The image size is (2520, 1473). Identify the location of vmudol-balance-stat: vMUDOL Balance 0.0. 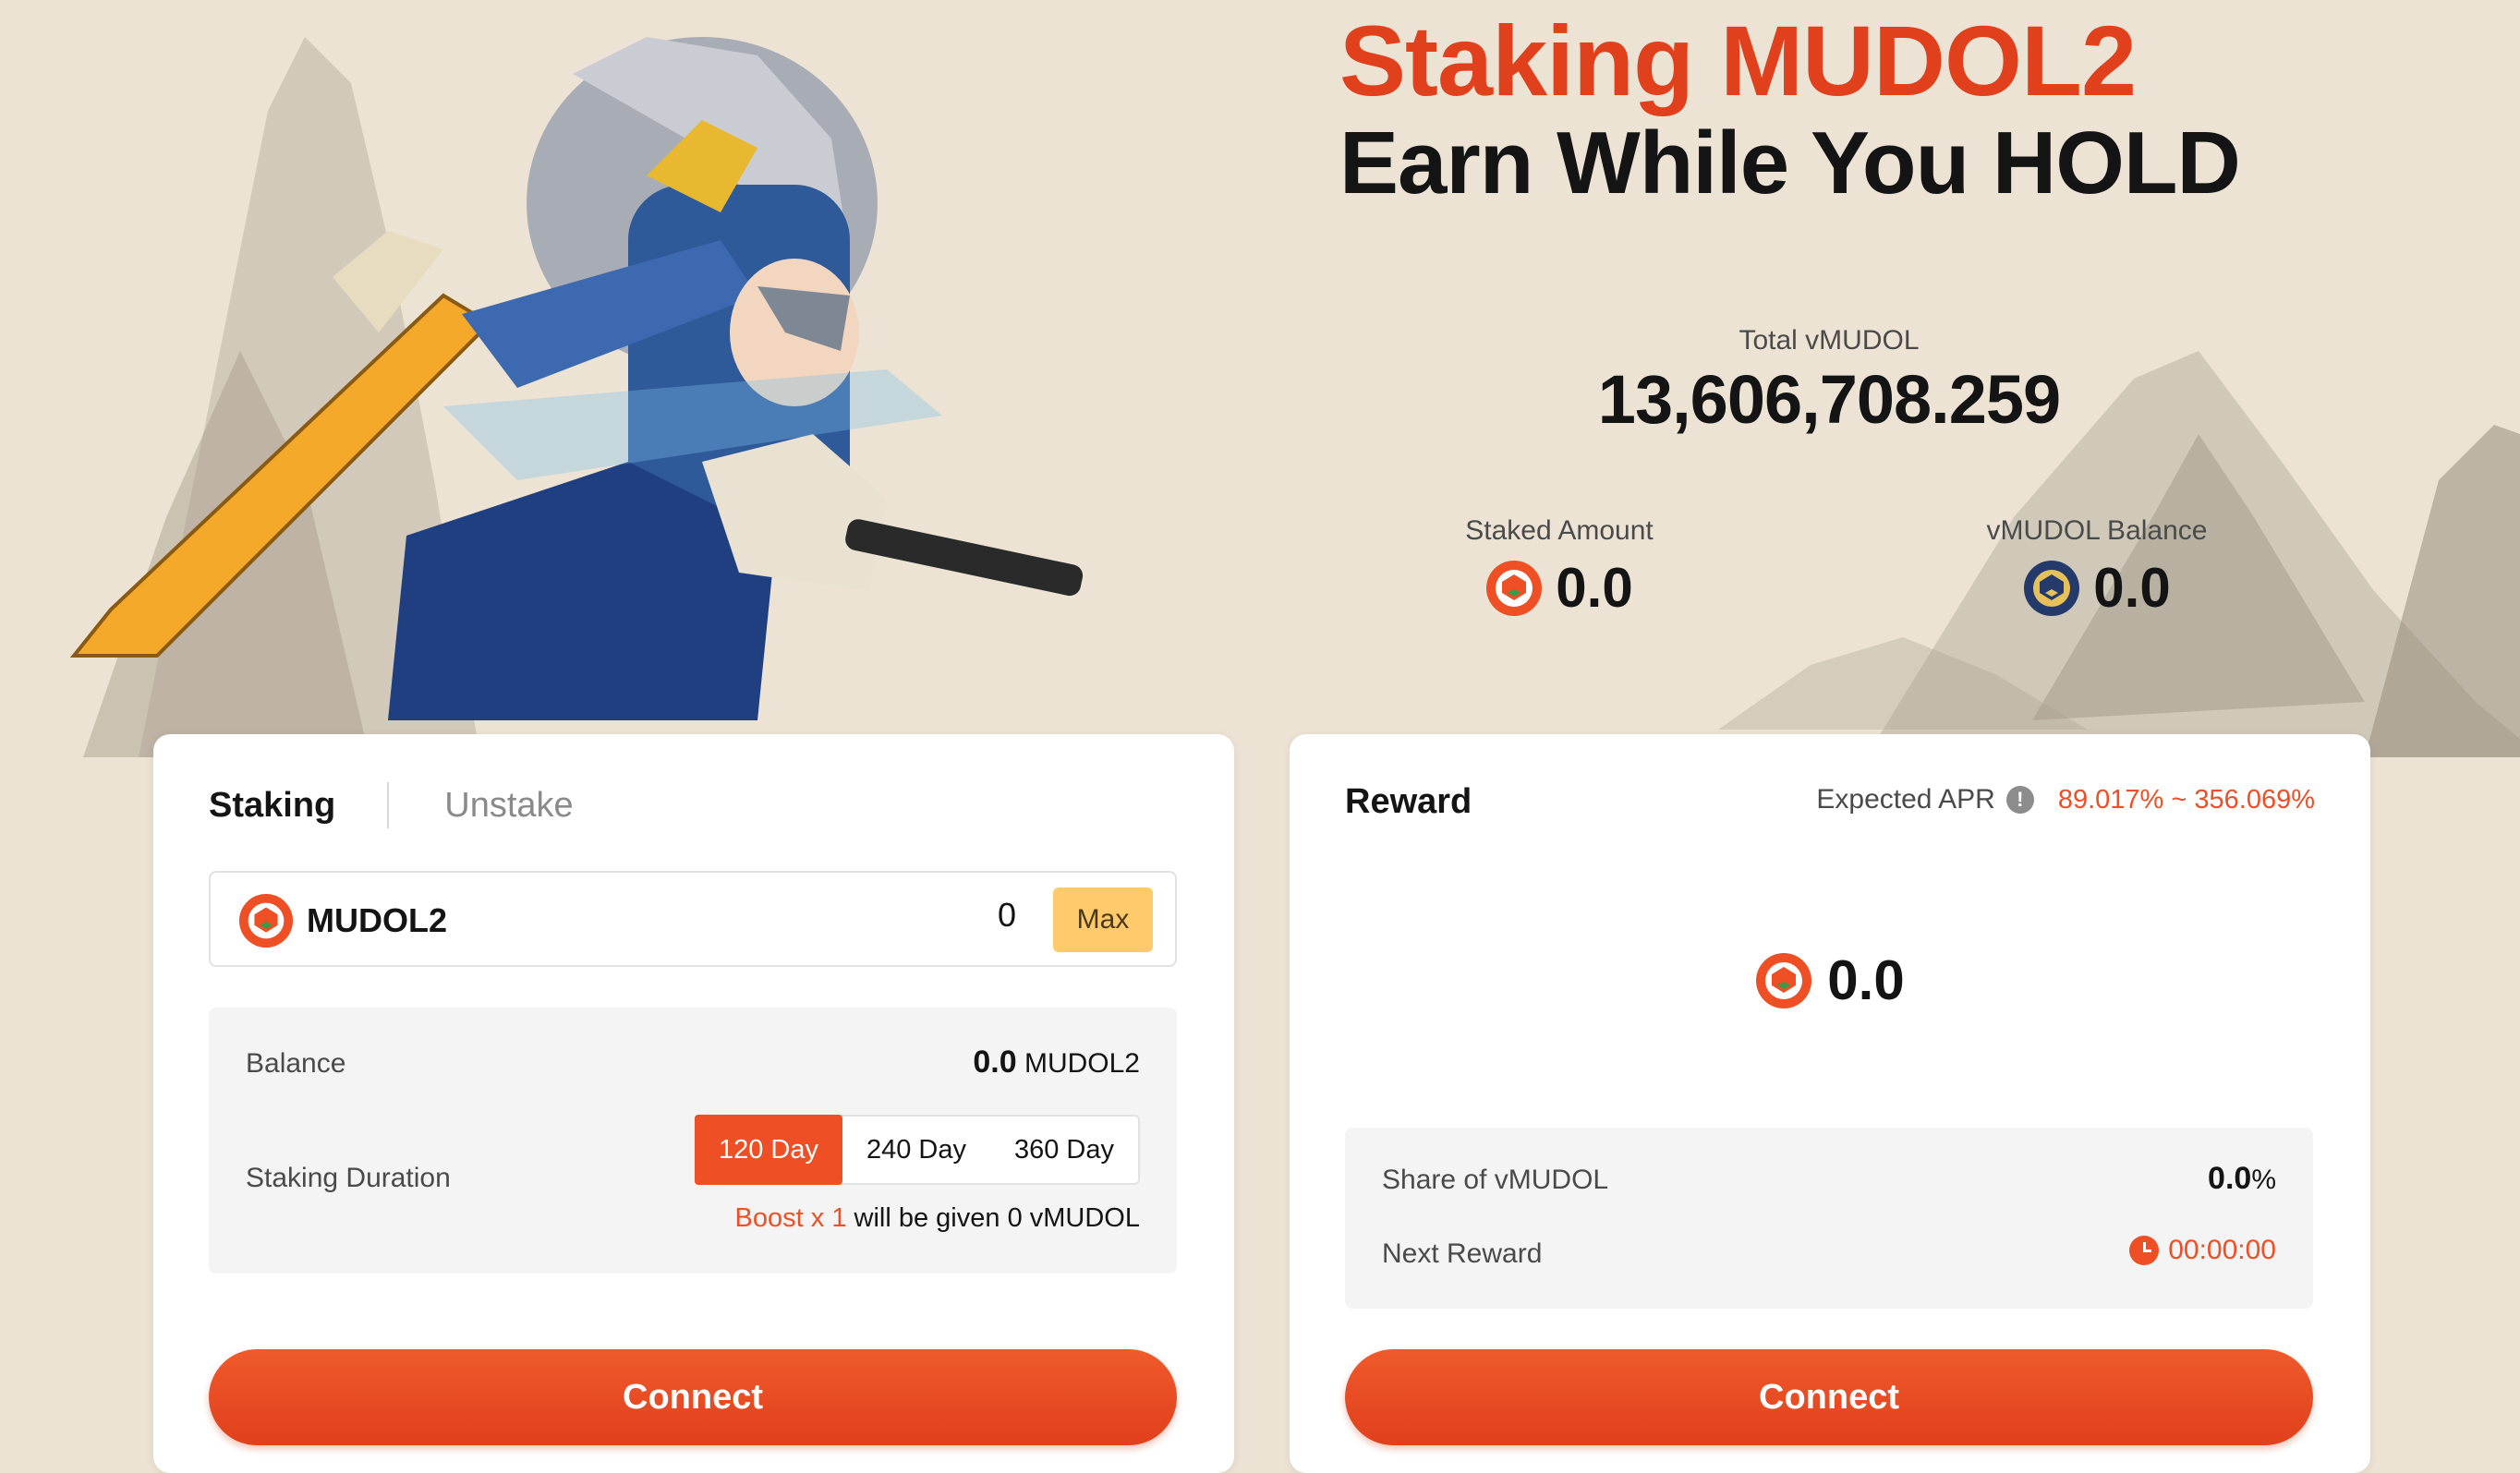
(2097, 567).